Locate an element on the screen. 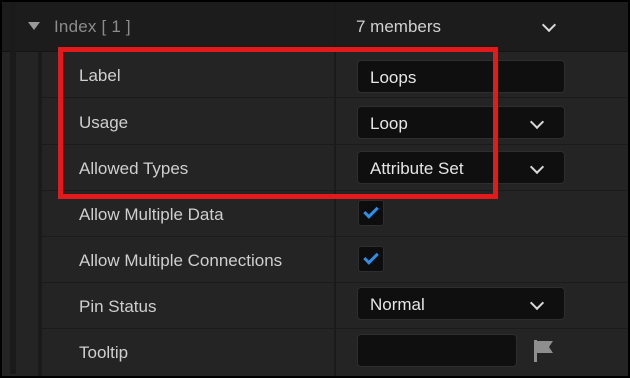 The height and width of the screenshot is (378, 630). tree-guide is located at coordinates (13, 188).